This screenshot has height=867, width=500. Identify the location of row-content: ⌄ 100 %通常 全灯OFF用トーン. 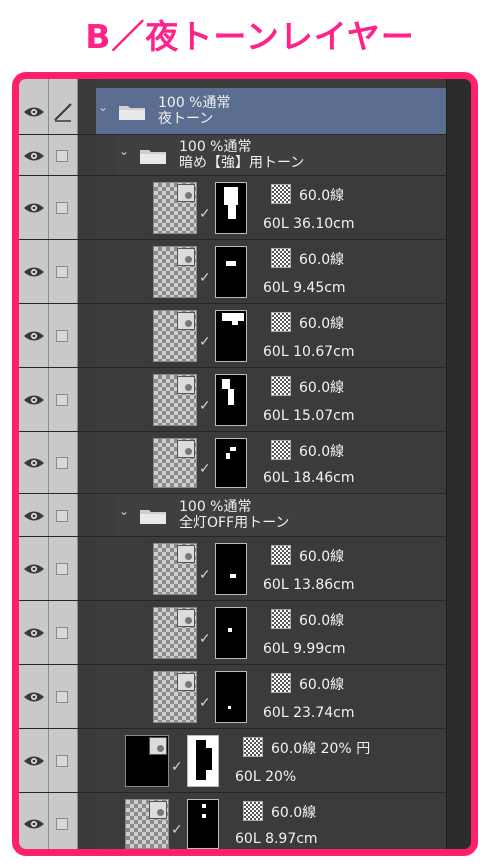
(282, 515).